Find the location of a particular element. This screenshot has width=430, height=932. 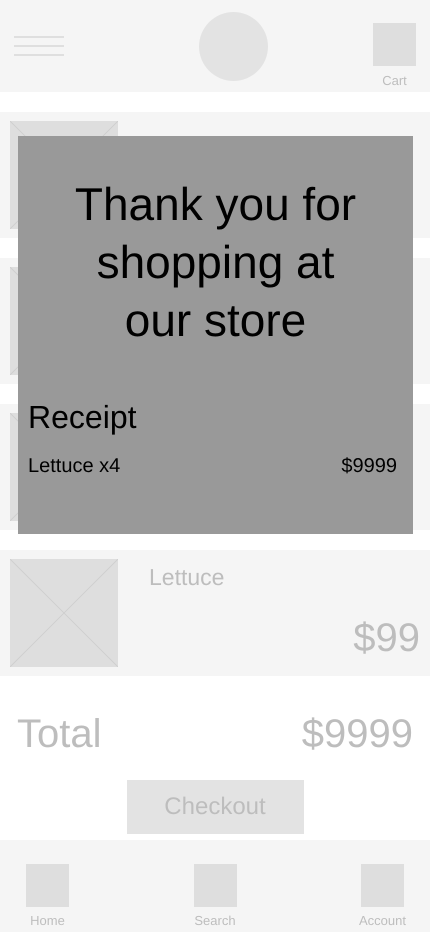

menu-icon is located at coordinates (39, 46).